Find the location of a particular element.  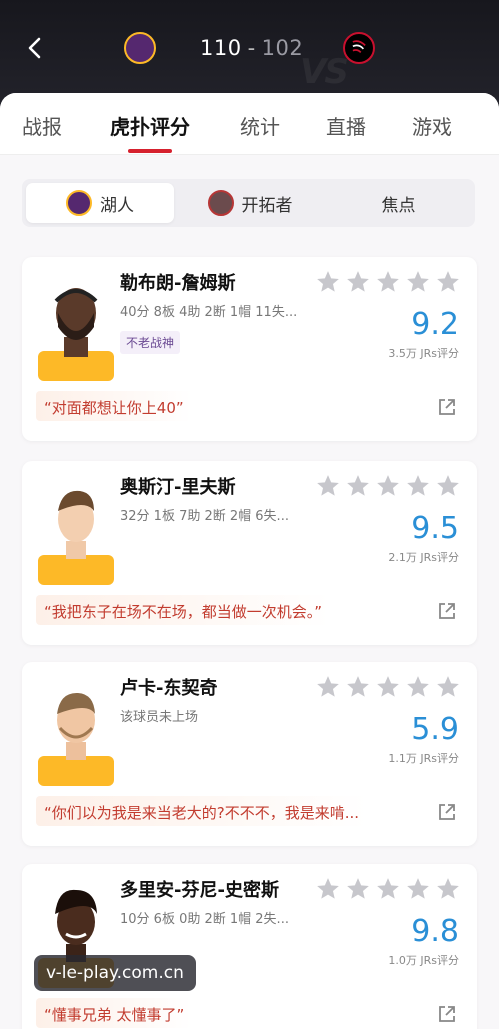

game-score: 110-102 is located at coordinates (251, 48).